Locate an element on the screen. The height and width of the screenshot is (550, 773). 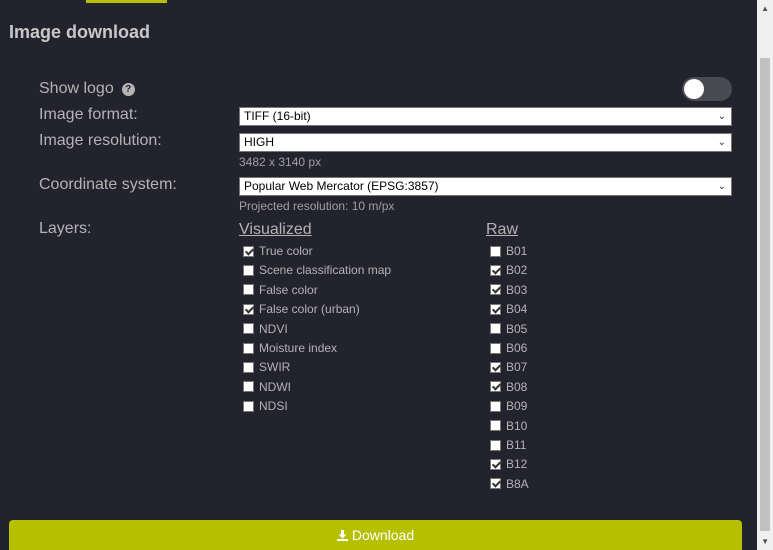
raw-layer-item: B05 is located at coordinates (508, 329).